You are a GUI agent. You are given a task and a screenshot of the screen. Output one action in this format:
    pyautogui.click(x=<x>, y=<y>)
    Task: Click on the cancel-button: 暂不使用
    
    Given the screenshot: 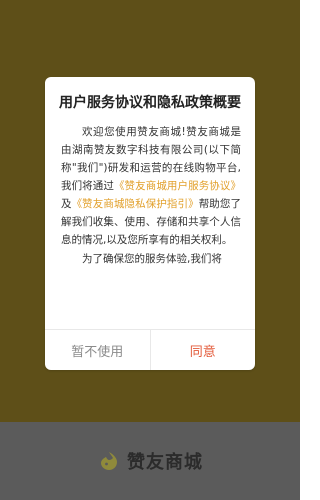 What is the action you would take?
    pyautogui.click(x=98, y=350)
    